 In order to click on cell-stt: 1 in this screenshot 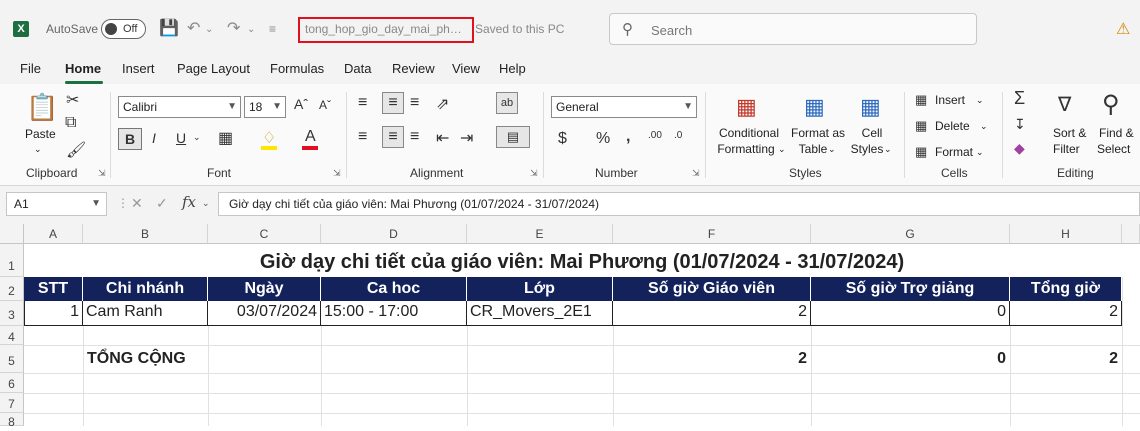, I will do `click(53, 313)`.